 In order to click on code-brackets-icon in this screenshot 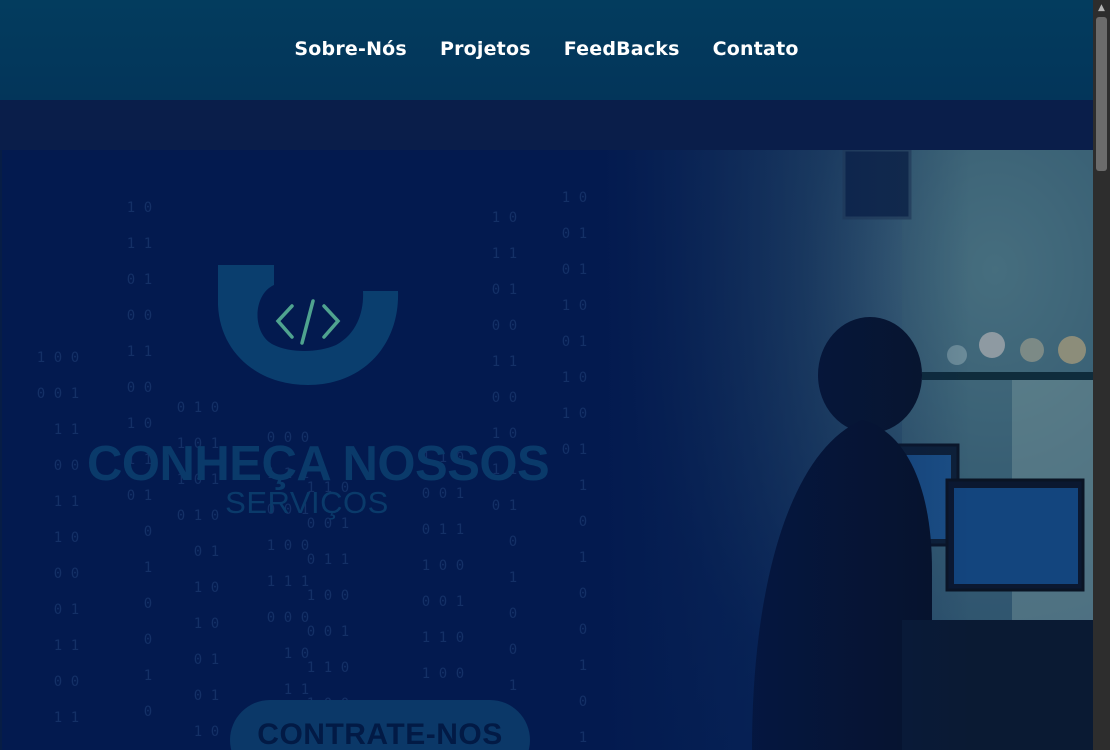, I will do `click(308, 322)`.